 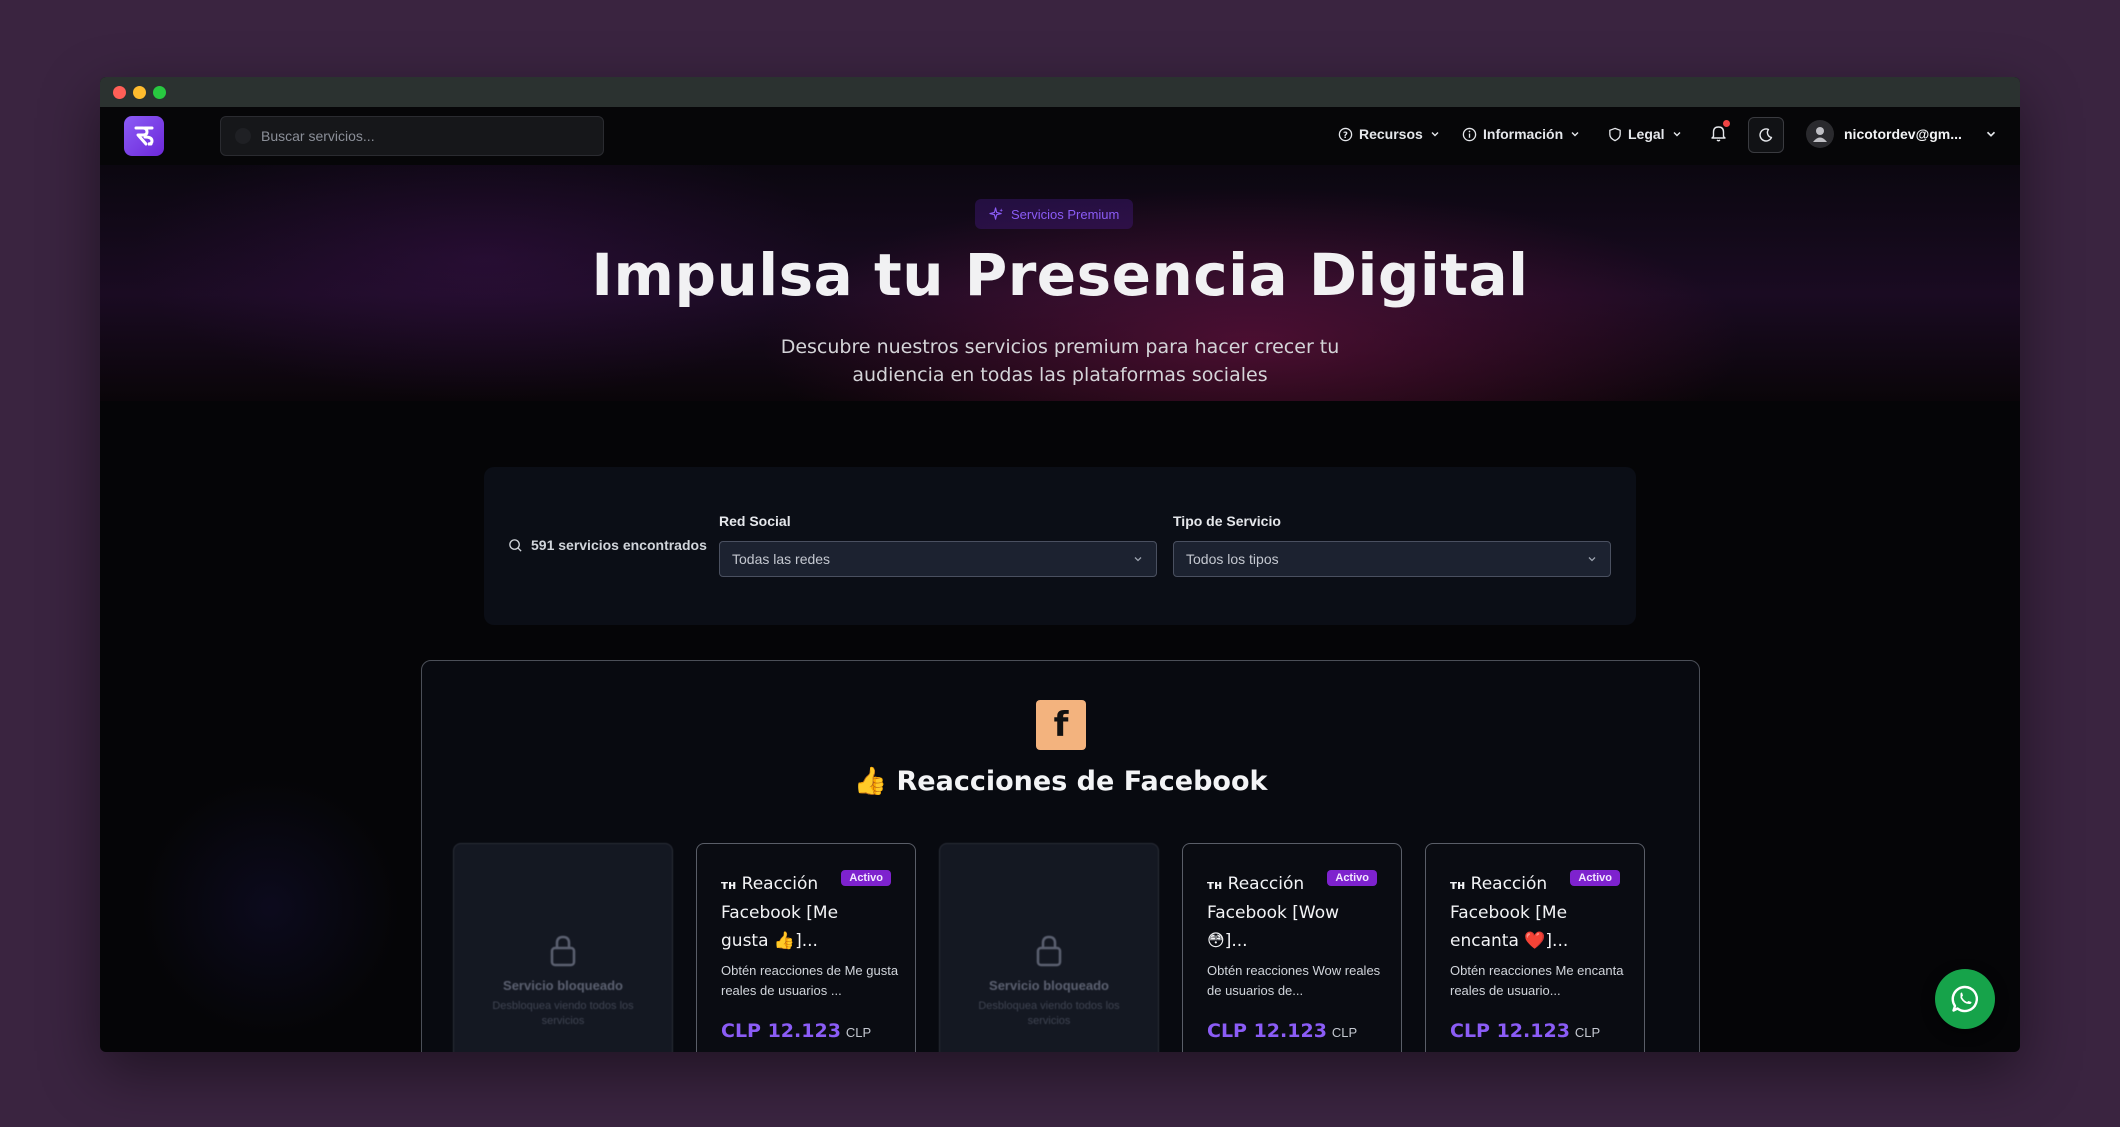 I want to click on service-type-value: Todos los tipos, so click(x=1232, y=559).